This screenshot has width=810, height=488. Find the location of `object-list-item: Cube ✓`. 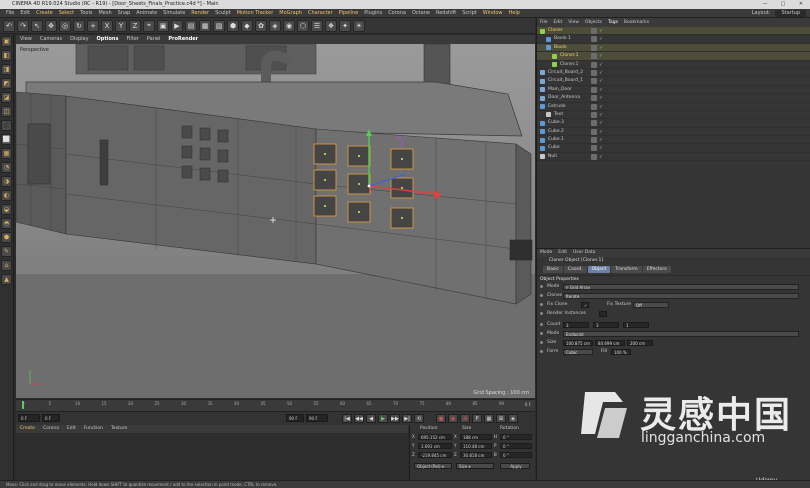

object-list-item: Cube ✓ is located at coordinates (673, 148).